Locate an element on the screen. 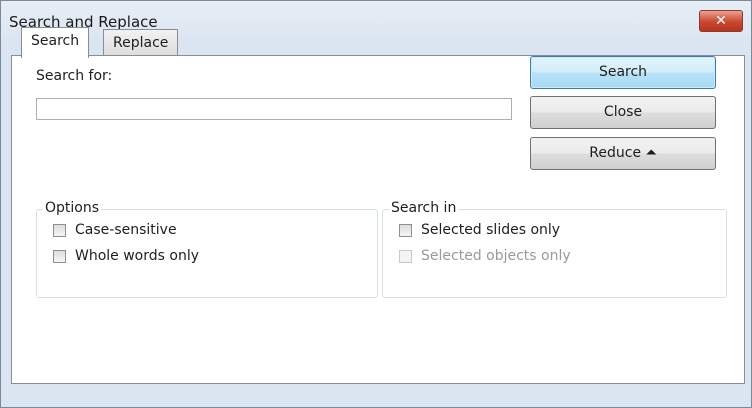  case-sensitive-checkbox is located at coordinates (59, 230).